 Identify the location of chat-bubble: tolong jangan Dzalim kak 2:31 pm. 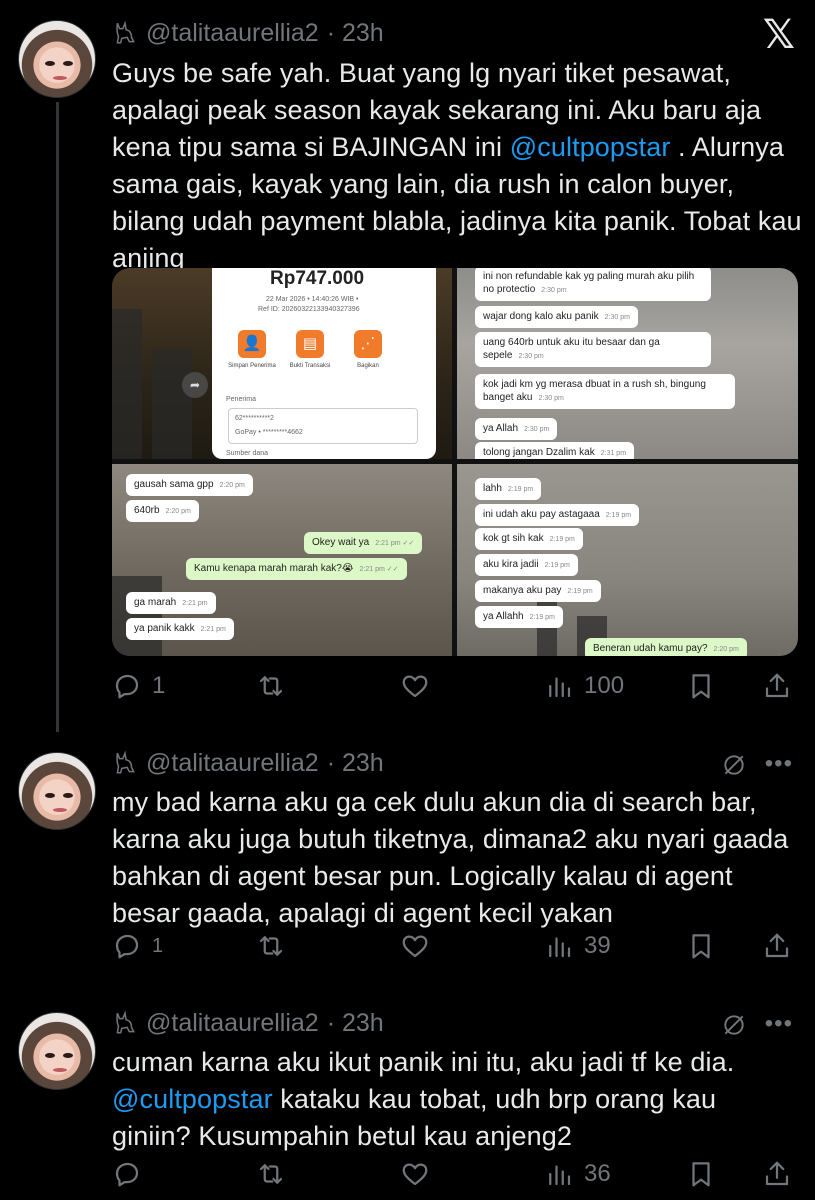
(555, 450).